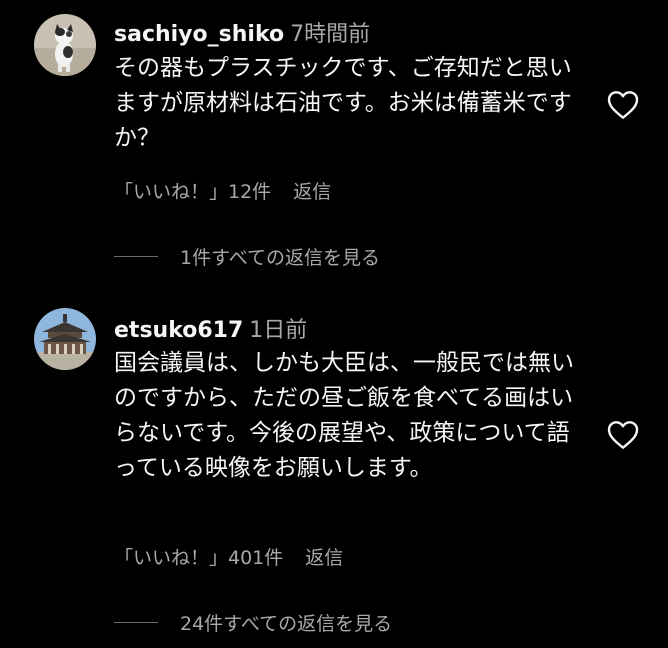 Image resolution: width=668 pixels, height=648 pixels. I want to click on view-replies-label: 1件すべての返信を見る, so click(280, 256).